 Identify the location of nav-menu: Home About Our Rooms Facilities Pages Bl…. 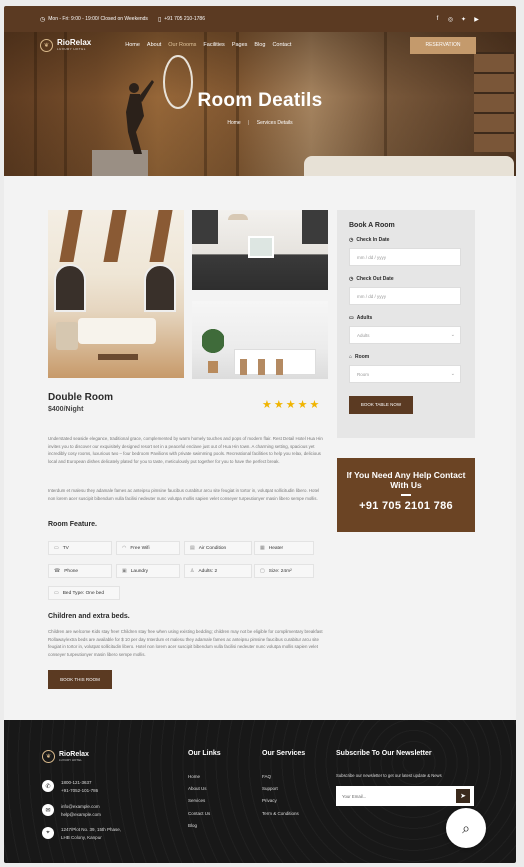
(208, 45).